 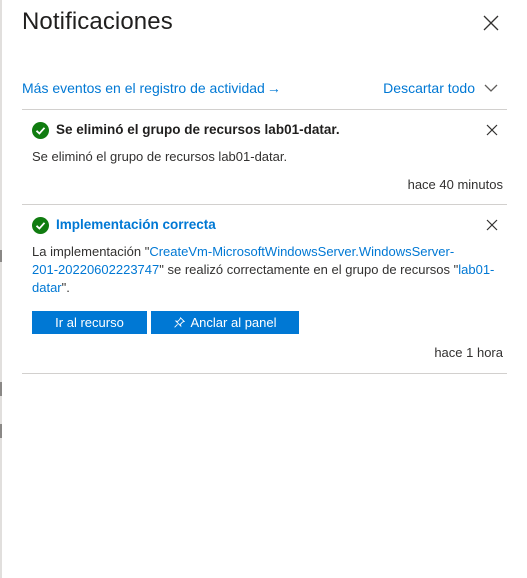 I want to click on pin-to-dashboard-button: Anclar al panel, so click(x=225, y=322).